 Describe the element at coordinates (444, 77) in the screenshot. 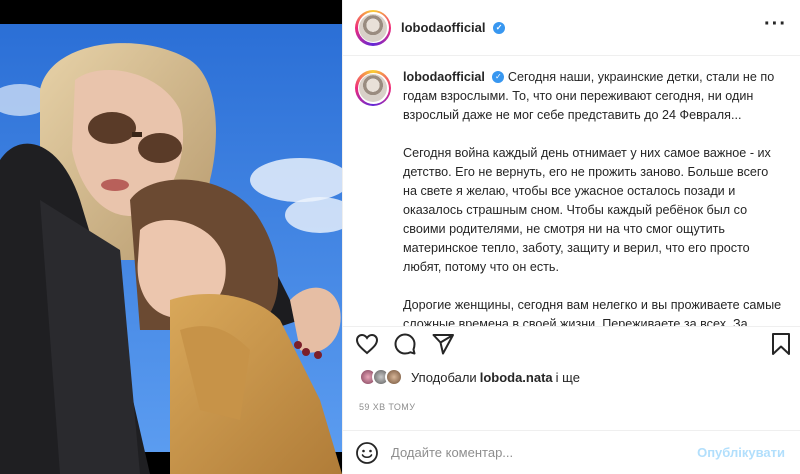

I see `caption-username: lobodaofficial` at that location.